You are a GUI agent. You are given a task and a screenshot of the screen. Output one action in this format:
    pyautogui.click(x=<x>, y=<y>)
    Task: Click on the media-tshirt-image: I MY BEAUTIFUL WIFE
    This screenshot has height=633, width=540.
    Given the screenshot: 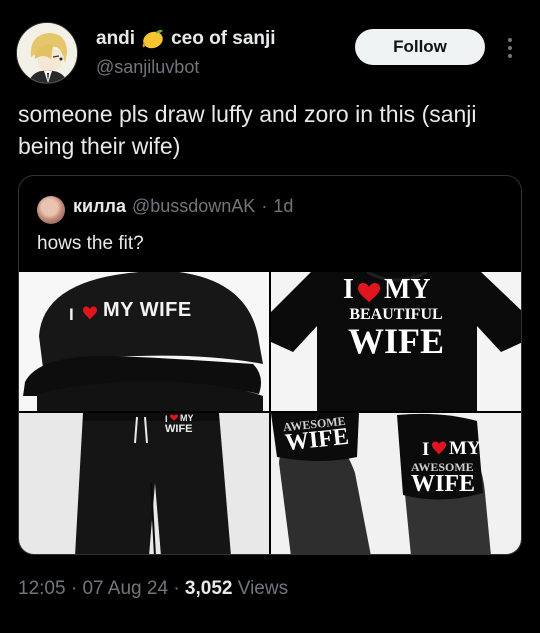 What is the action you would take?
    pyautogui.click(x=396, y=341)
    